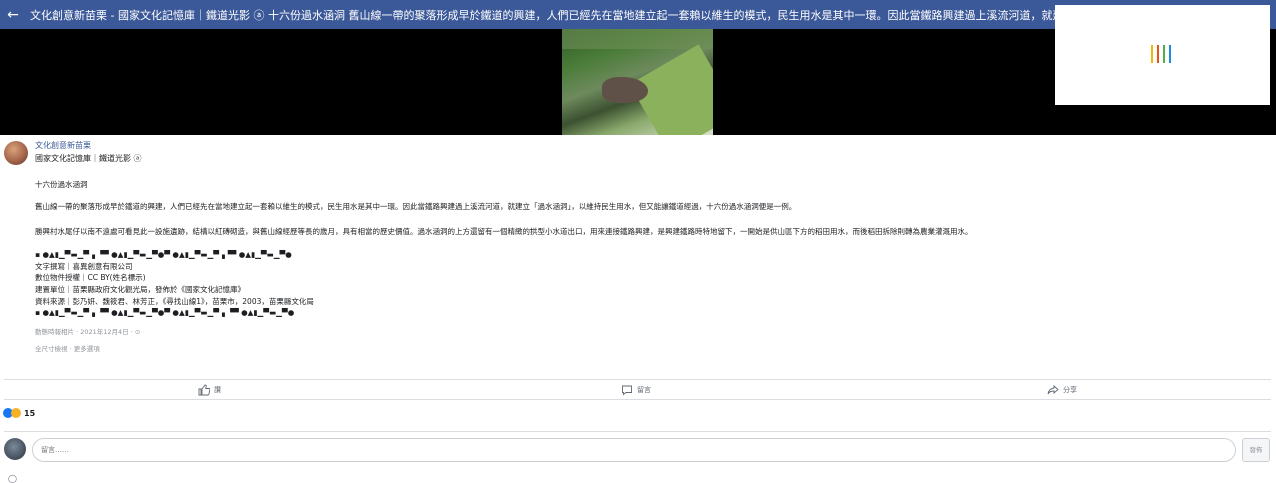 The width and height of the screenshot is (1276, 483). I want to click on haha-reaction-icon, so click(16, 413).